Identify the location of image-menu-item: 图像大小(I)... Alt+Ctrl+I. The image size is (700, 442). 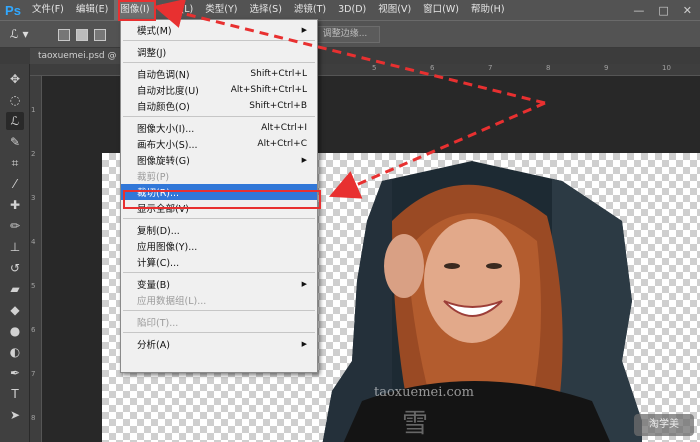
(219, 128).